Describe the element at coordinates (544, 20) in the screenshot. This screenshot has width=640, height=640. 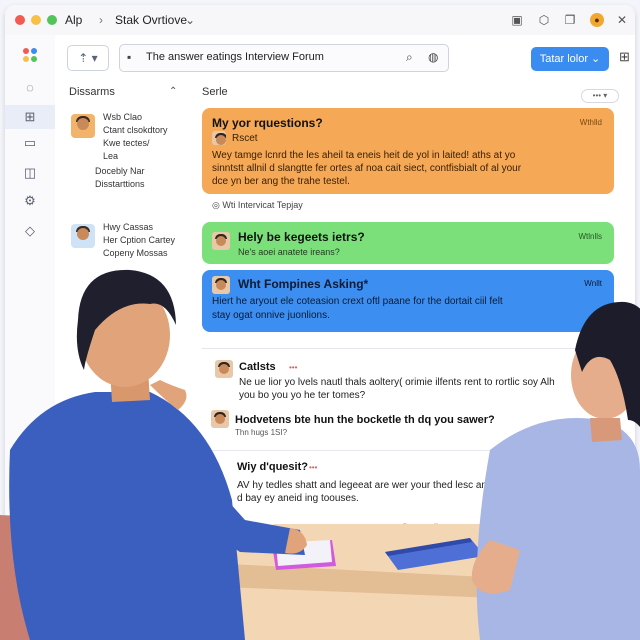
I see `share-icon: ⬡` at that location.